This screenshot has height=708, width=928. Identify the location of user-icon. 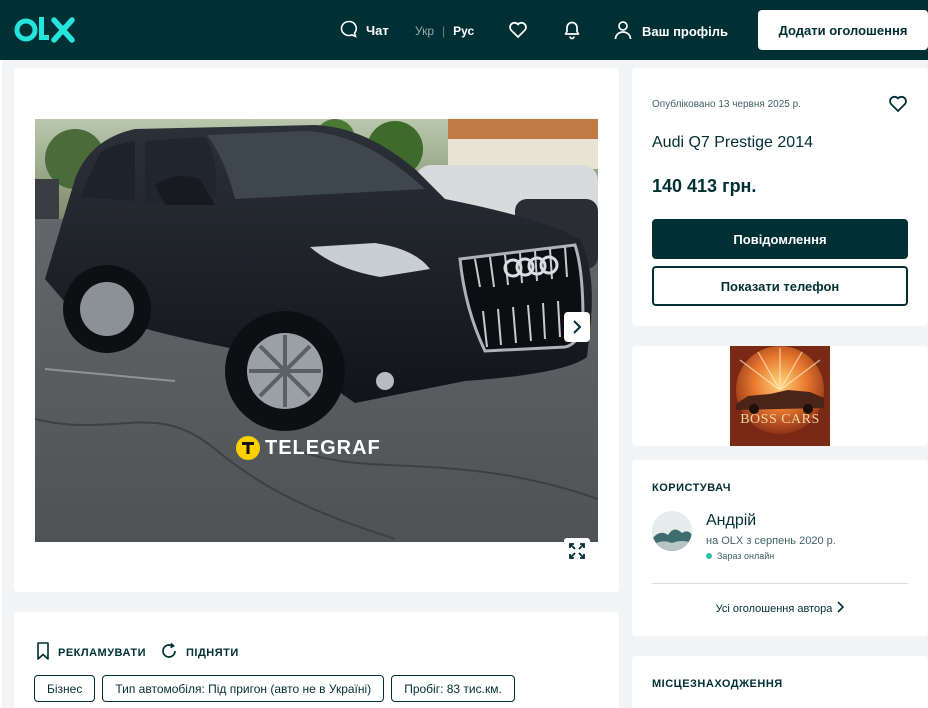
(623, 31).